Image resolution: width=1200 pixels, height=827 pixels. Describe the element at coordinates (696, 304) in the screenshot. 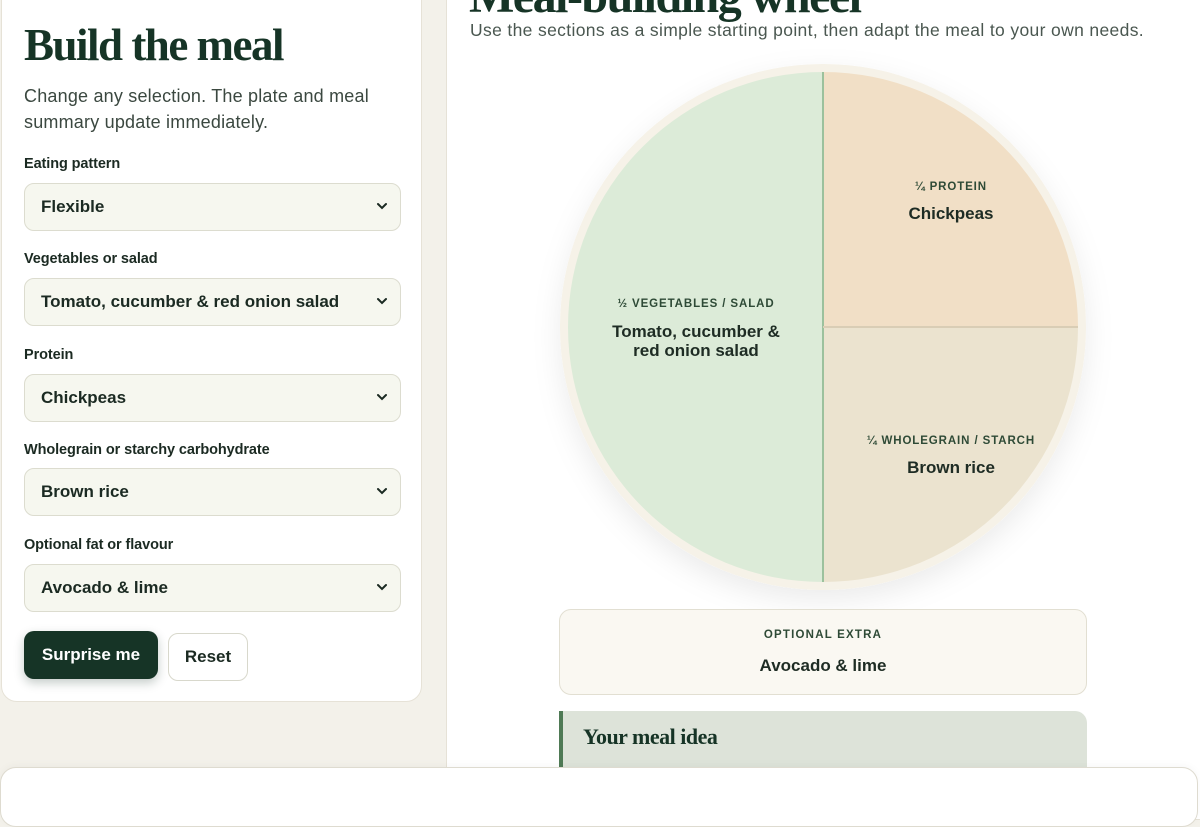

I see `vegetables-kicker: ½ VEGETABLES / SALAD` at that location.